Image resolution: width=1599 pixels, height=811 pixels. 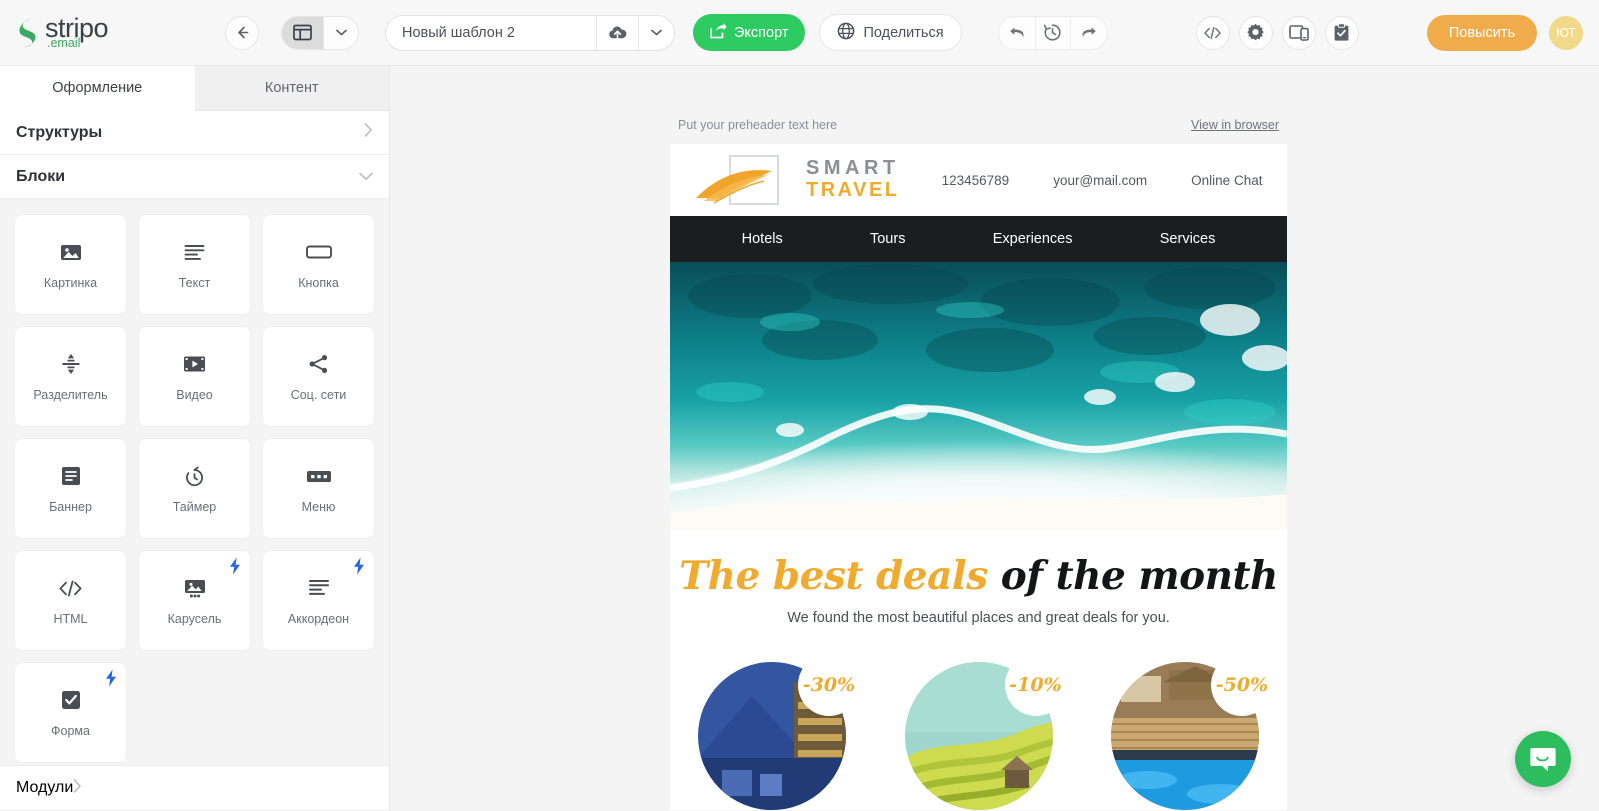 What do you see at coordinates (978, 239) in the screenshot?
I see `email-nav: Hotels Tours Experiences Services` at bounding box center [978, 239].